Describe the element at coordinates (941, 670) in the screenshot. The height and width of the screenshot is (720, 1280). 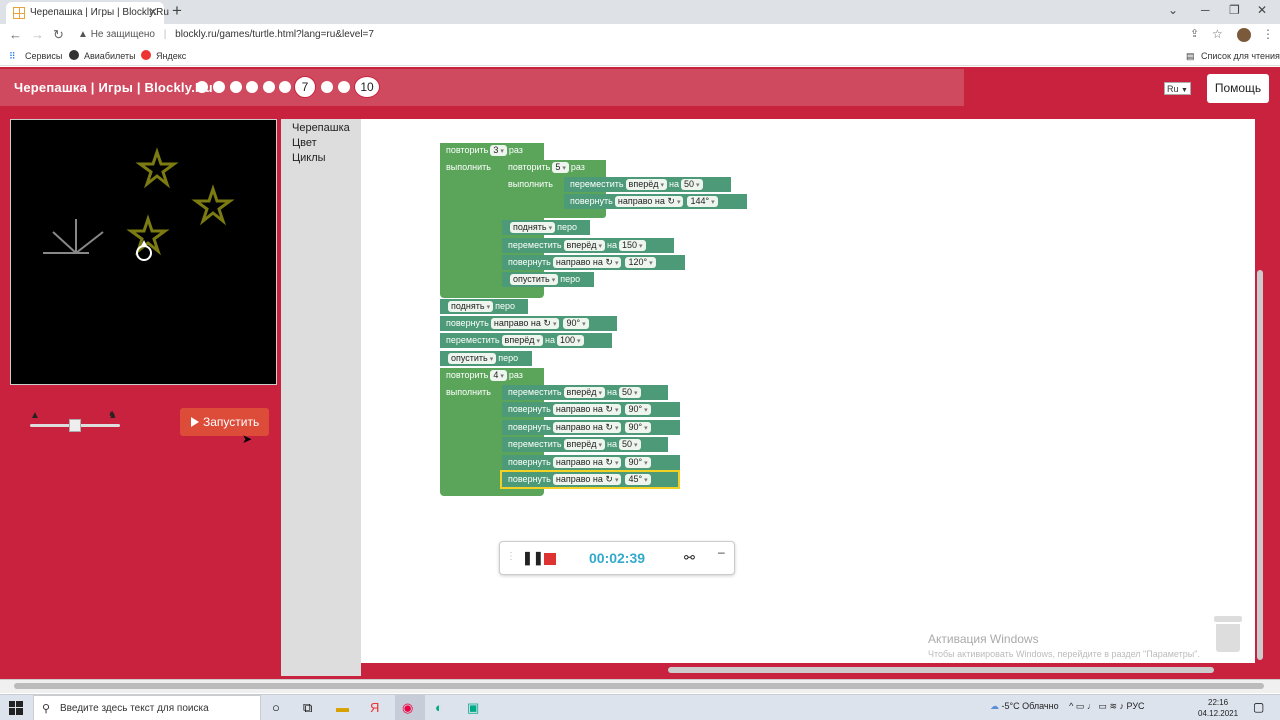
I see `horizontal-scrollbar` at that location.